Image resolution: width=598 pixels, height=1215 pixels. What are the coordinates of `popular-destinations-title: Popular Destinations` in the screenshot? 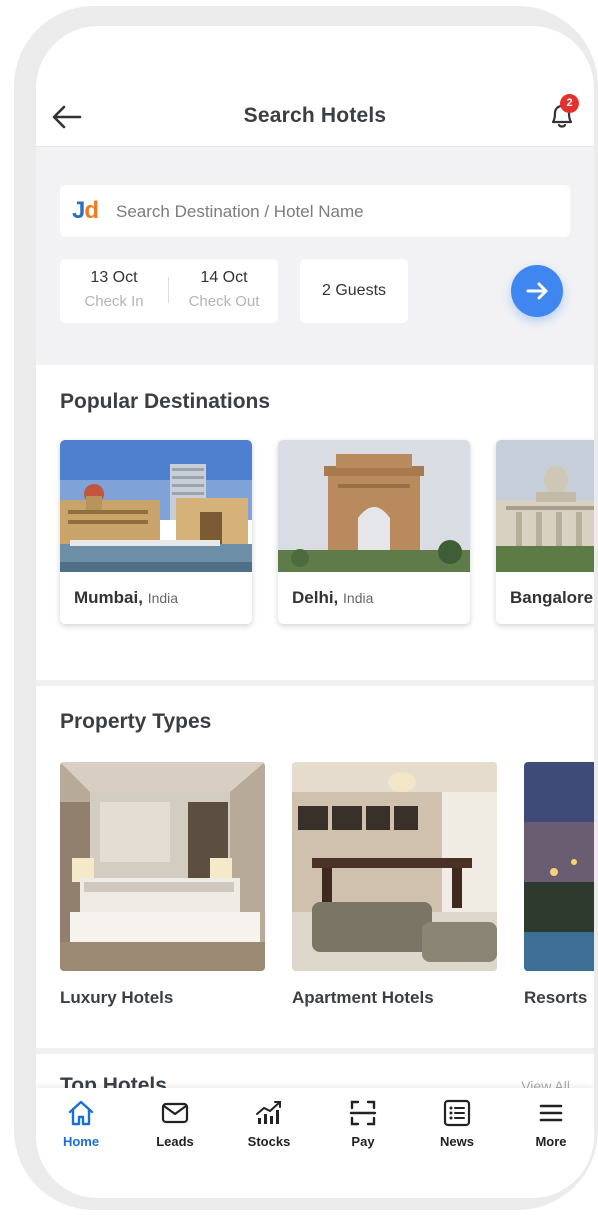 It's located at (165, 401).